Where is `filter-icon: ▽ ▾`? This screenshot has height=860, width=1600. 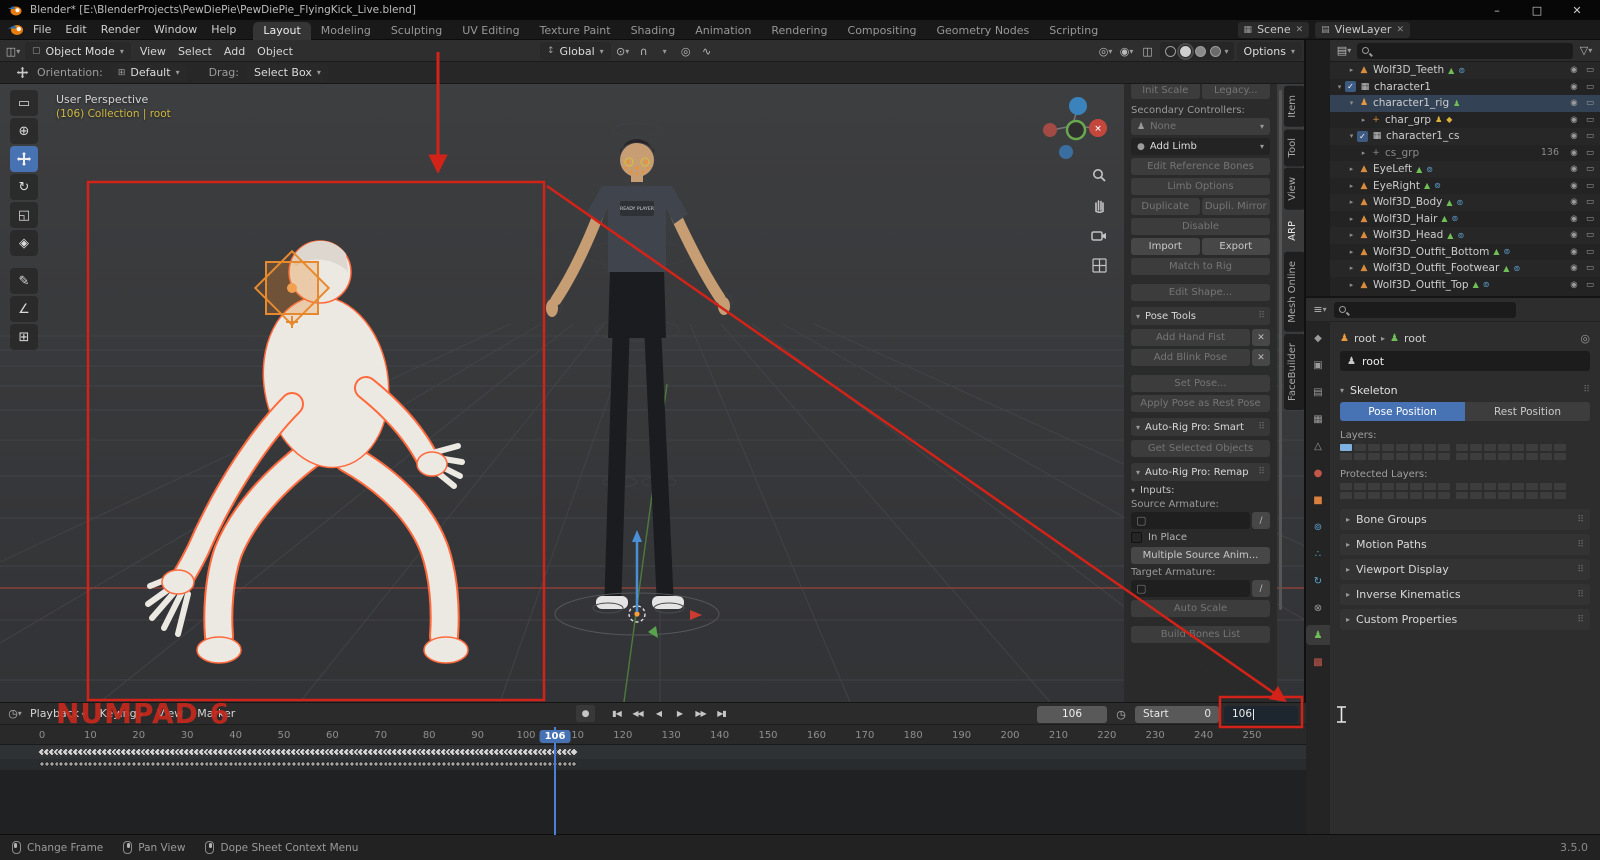 filter-icon: ▽ ▾ is located at coordinates (1586, 51).